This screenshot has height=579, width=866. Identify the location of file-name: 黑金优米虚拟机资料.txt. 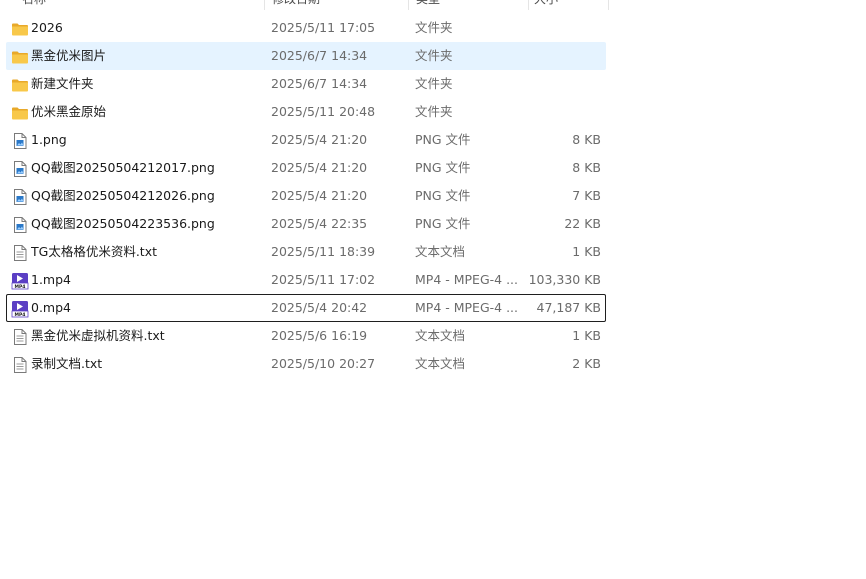
(98, 335).